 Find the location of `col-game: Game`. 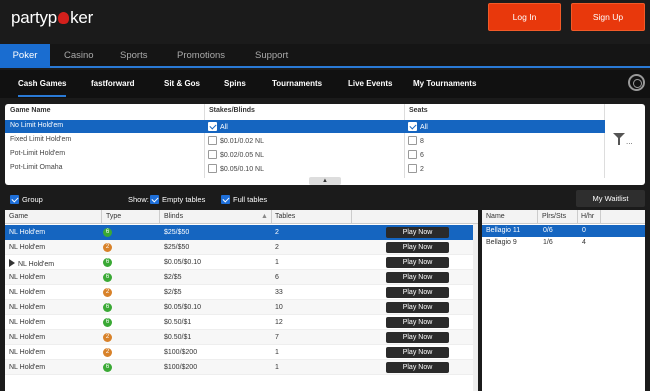

col-game: Game is located at coordinates (18, 216).